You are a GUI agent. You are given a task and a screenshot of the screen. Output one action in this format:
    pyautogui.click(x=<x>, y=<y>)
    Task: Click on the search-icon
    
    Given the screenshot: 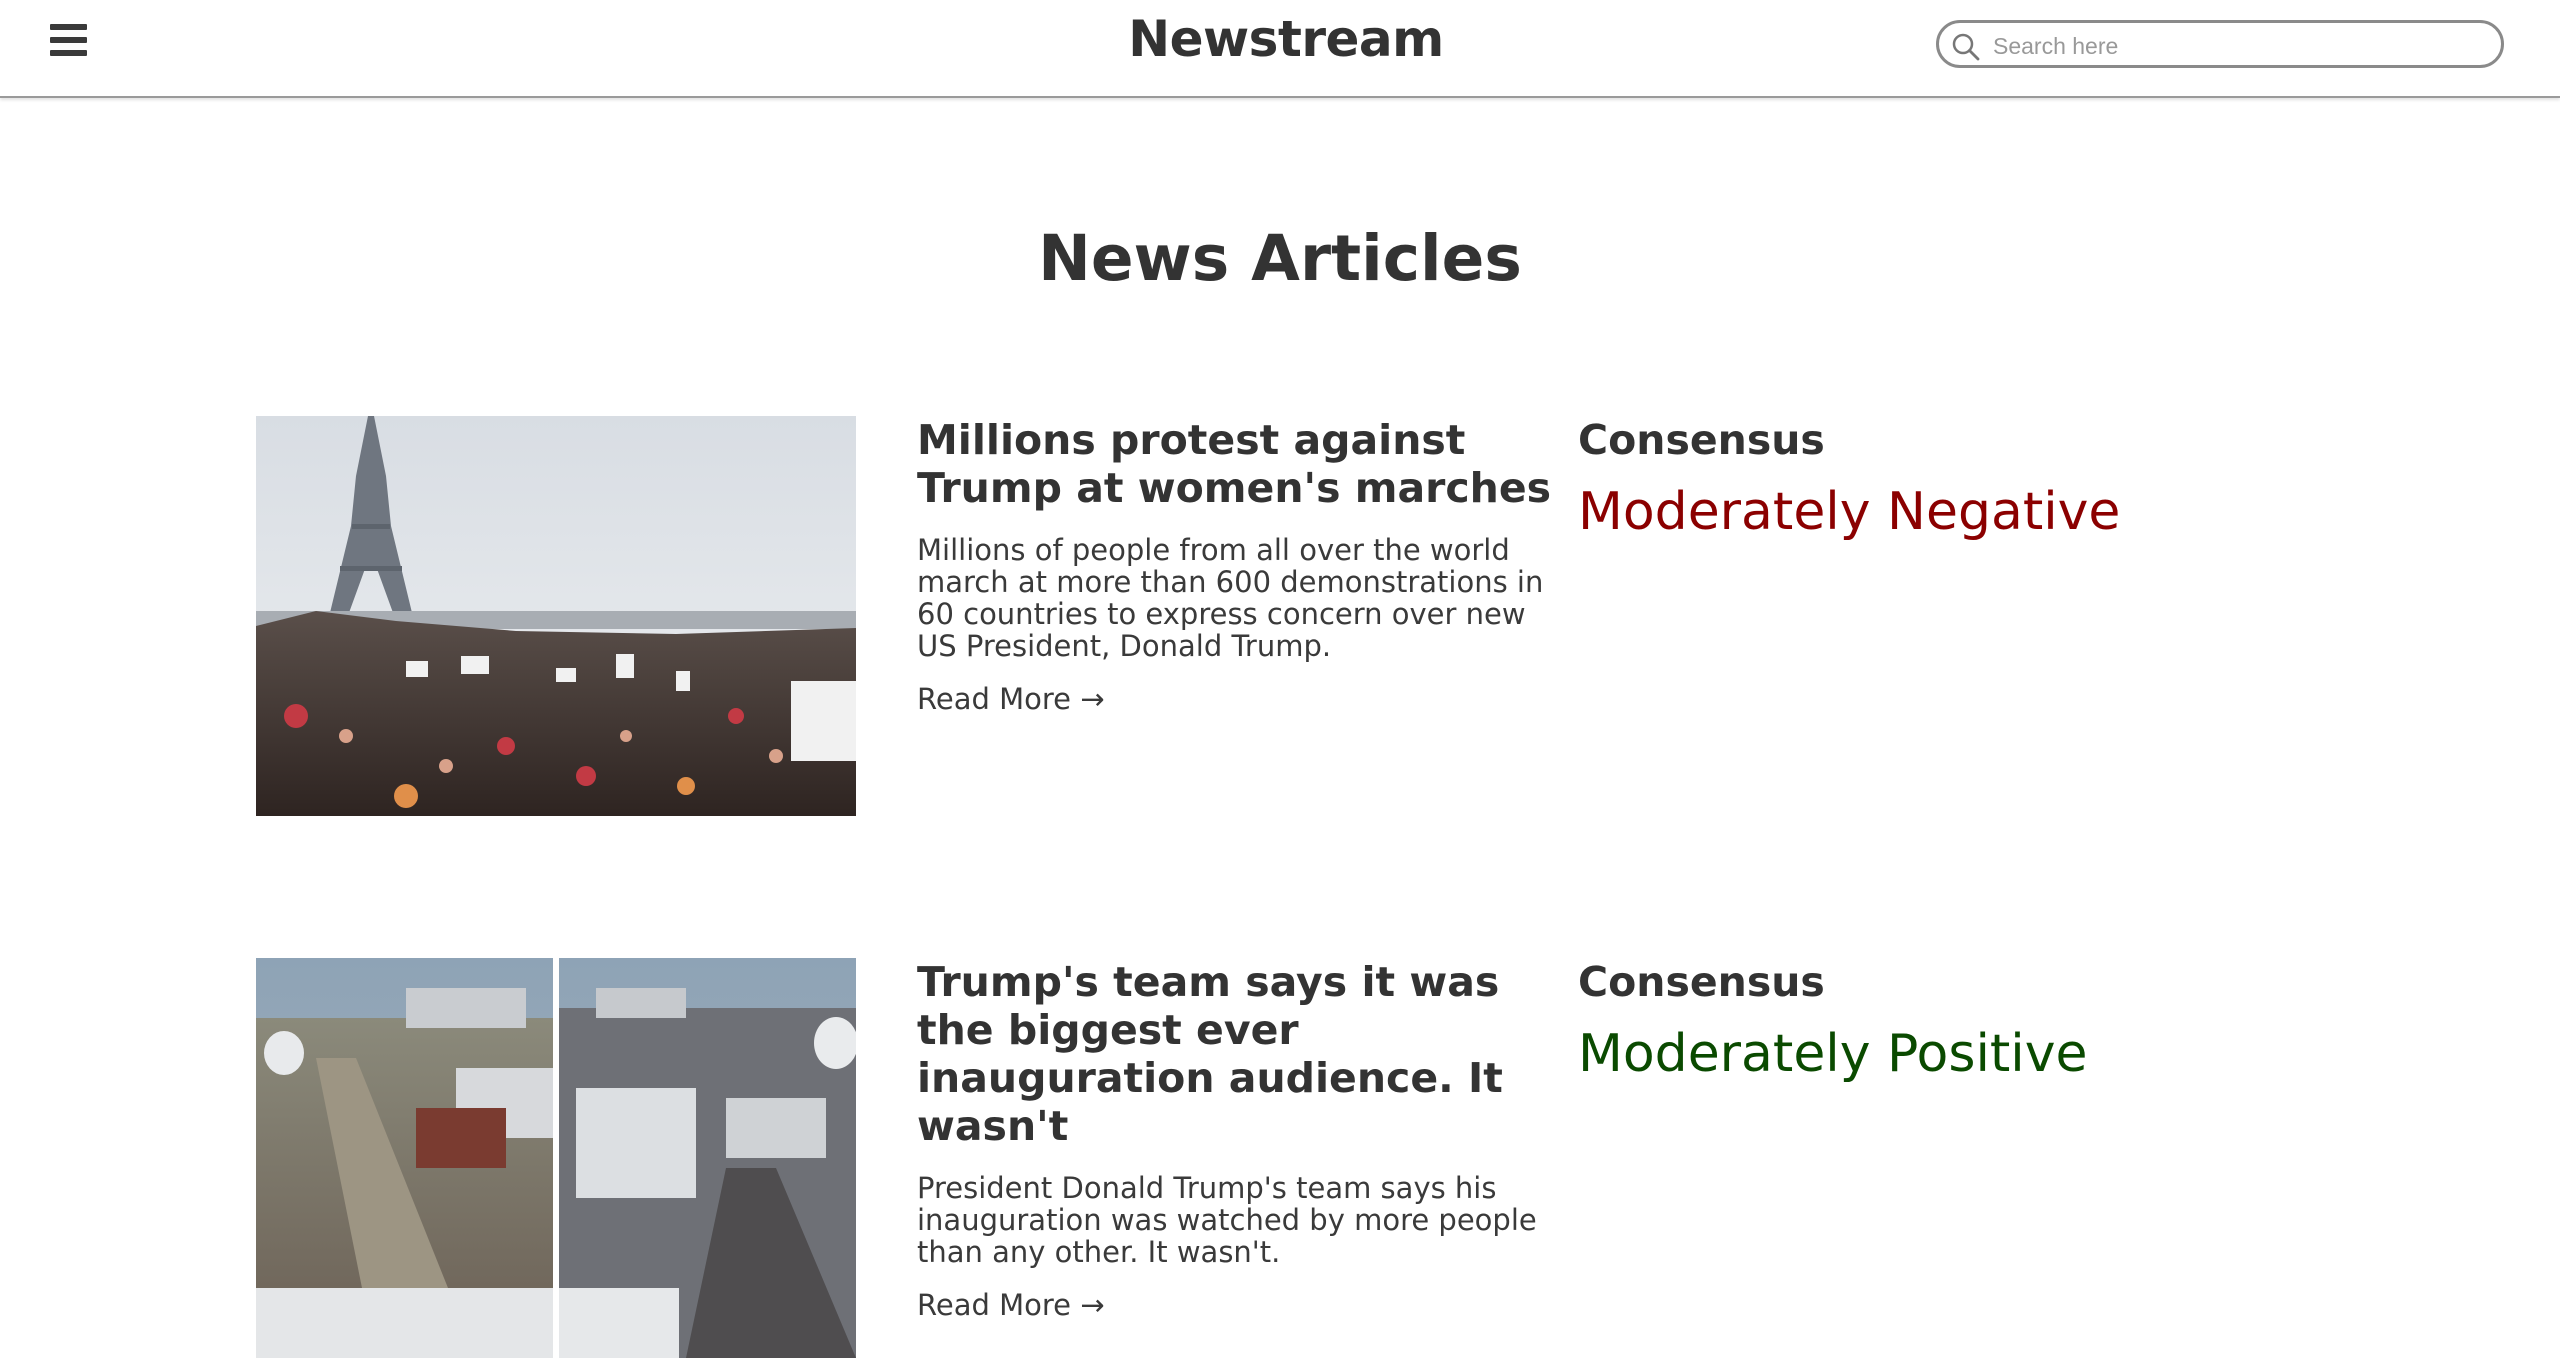 What is the action you would take?
    pyautogui.click(x=1966, y=47)
    